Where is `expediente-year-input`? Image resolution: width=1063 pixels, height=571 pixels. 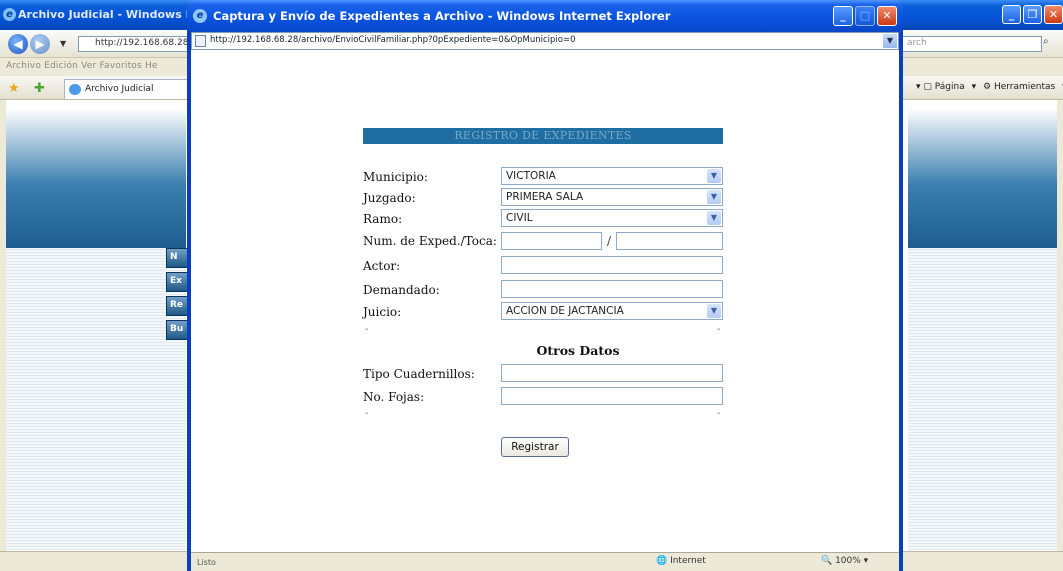 expediente-year-input is located at coordinates (669, 241).